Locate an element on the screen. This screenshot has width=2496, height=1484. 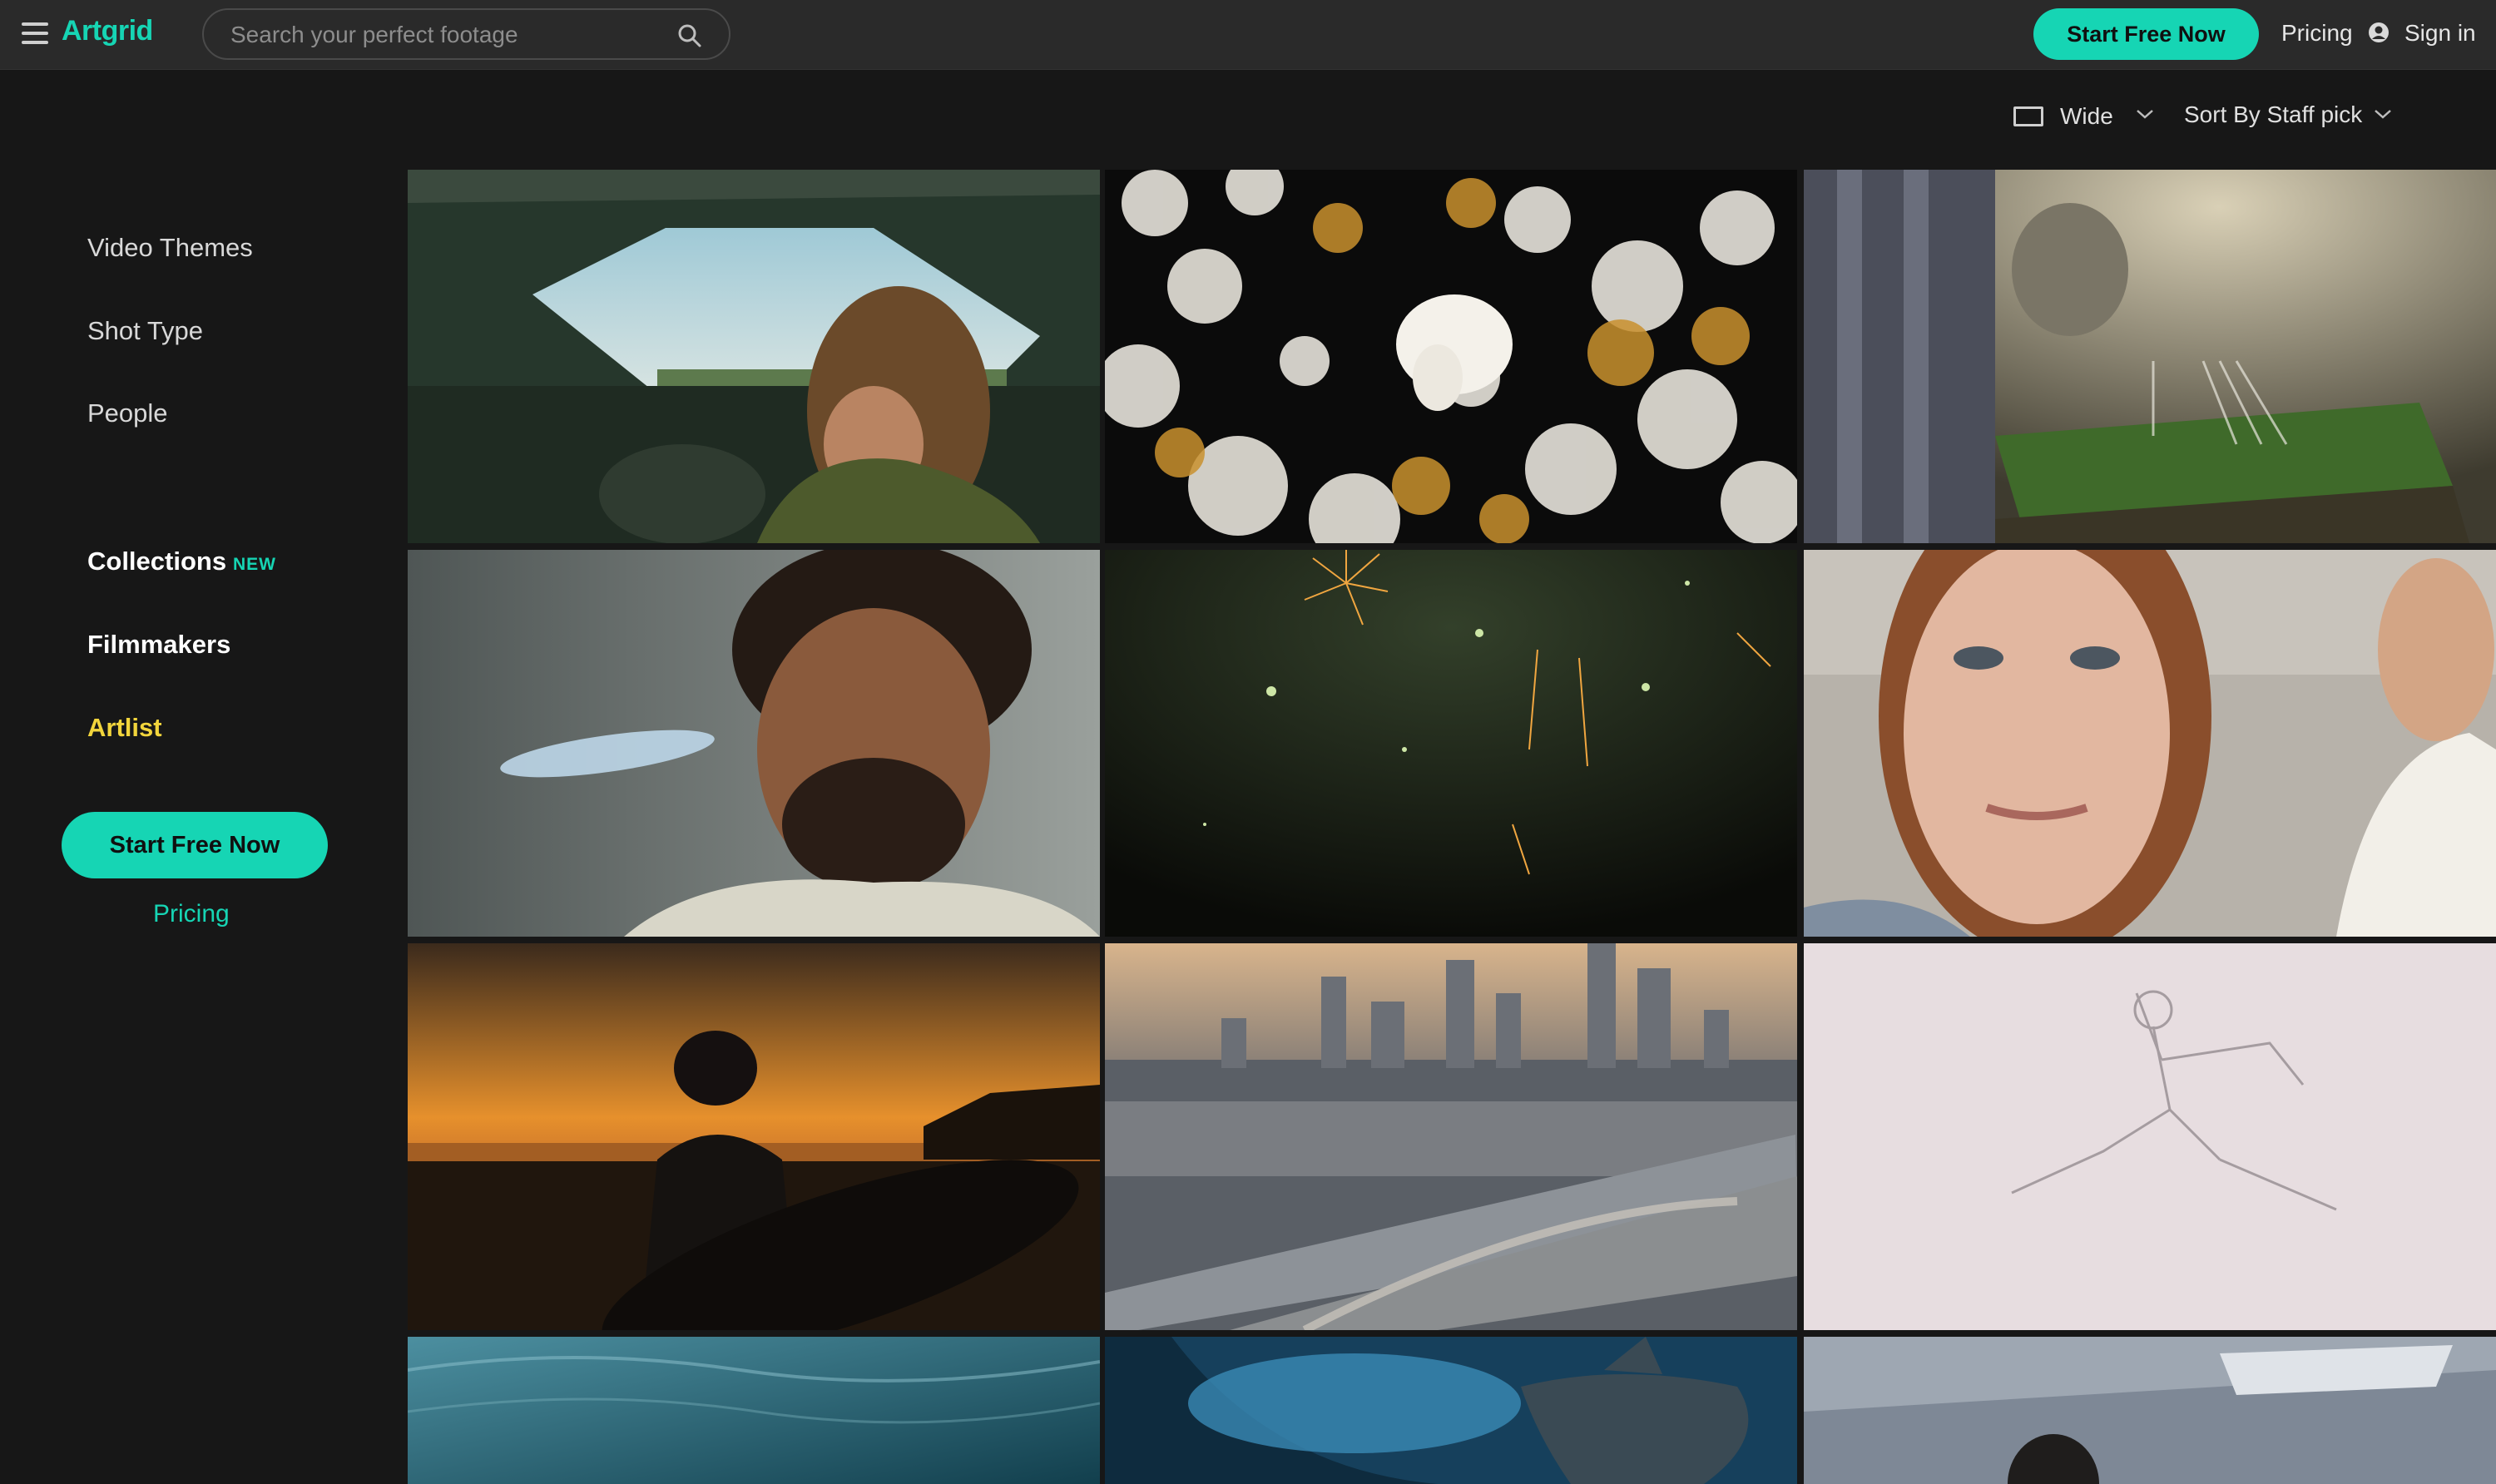
video-thumbnail-watering-can is located at coordinates (2150, 356).